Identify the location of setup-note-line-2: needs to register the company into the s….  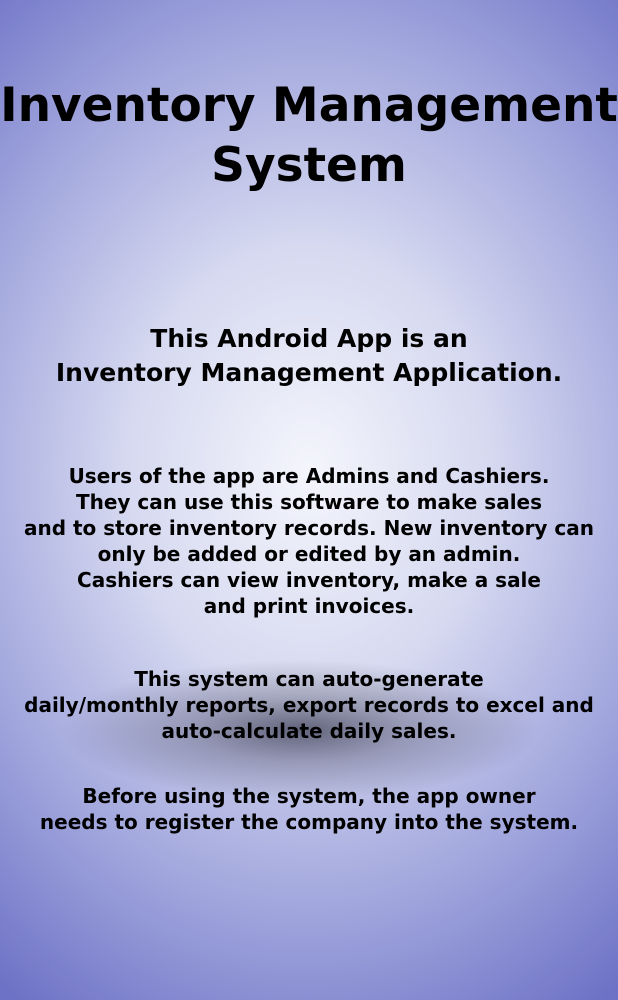
(309, 822).